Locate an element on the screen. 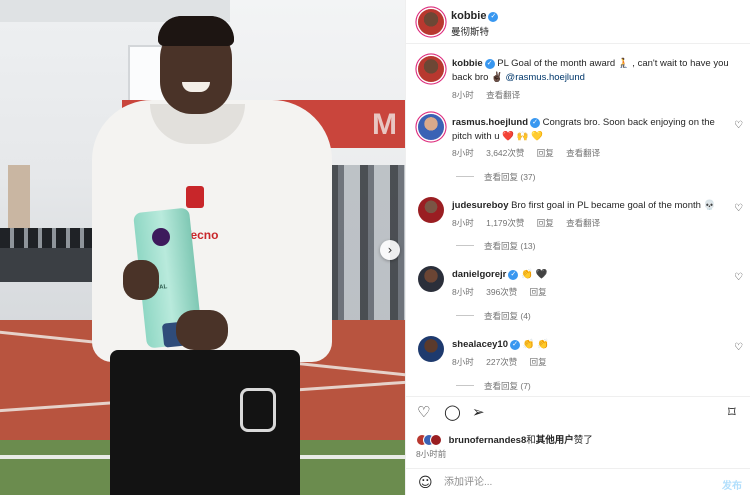 Image resolution: width=750 pixels, height=495 pixels. comment-meta: 8小时 3,642次赞 回复 查看翻译 is located at coordinates (531, 153).